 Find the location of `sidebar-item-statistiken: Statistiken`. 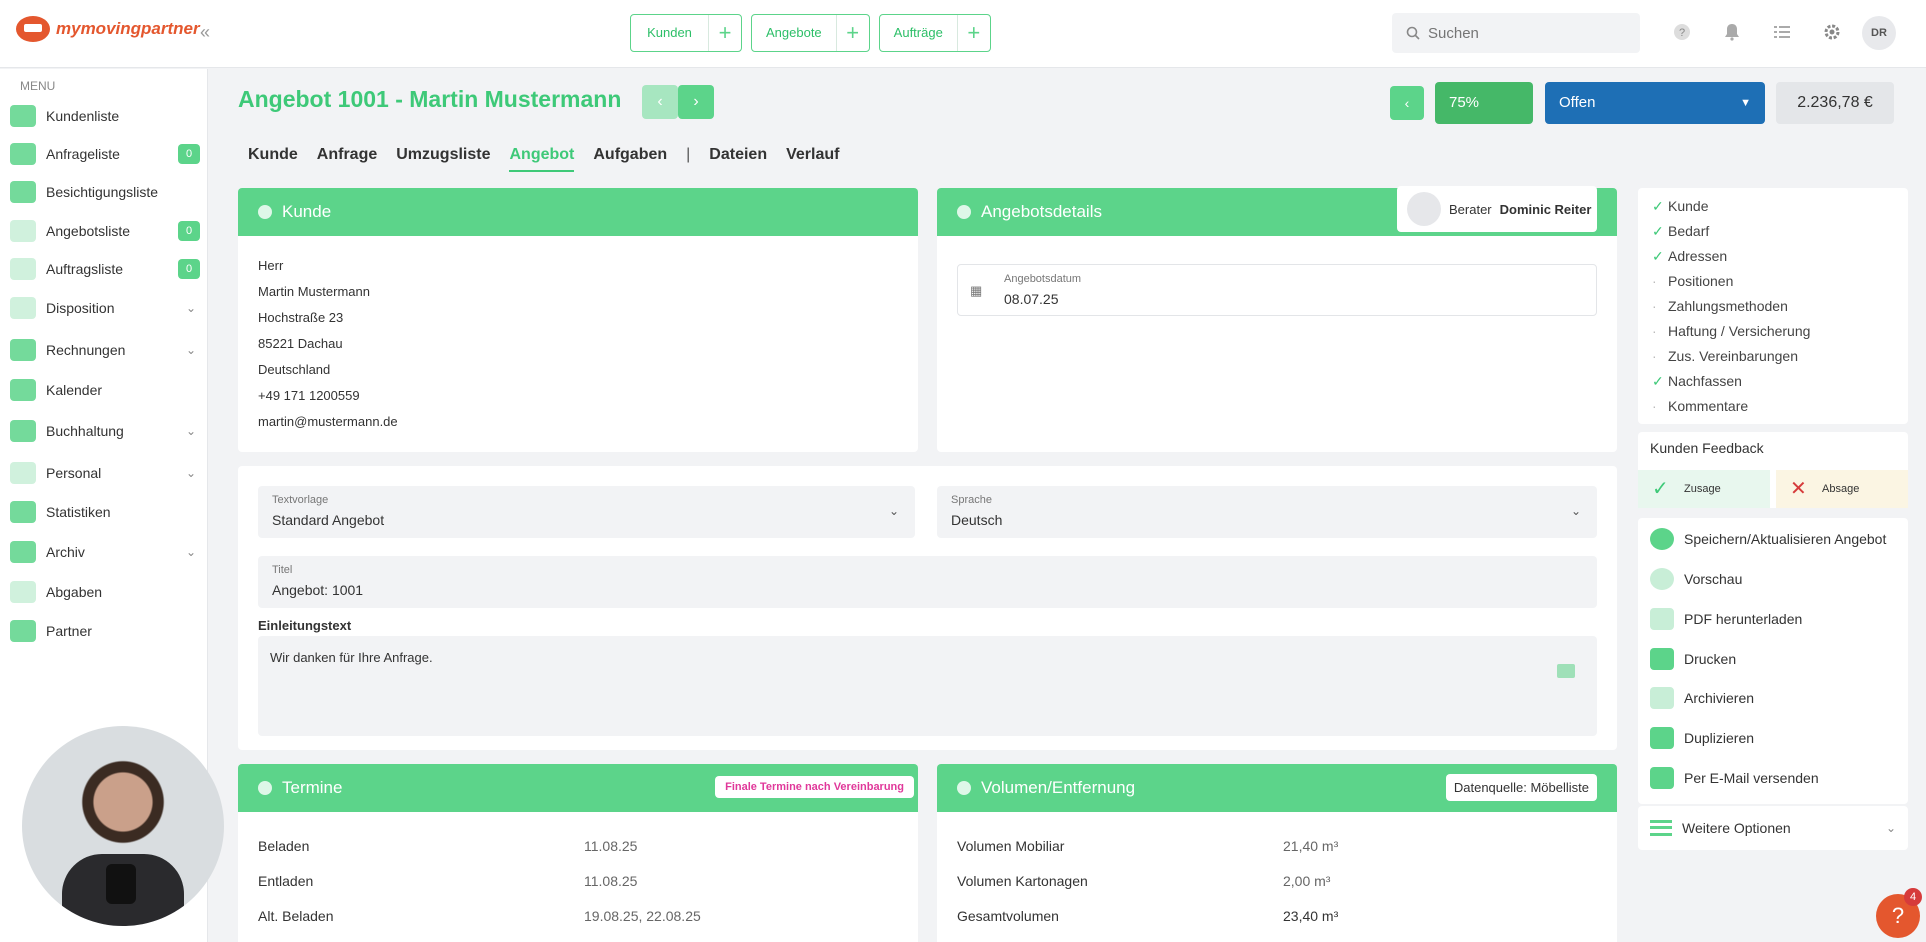

sidebar-item-statistiken: Statistiken is located at coordinates (105, 512).